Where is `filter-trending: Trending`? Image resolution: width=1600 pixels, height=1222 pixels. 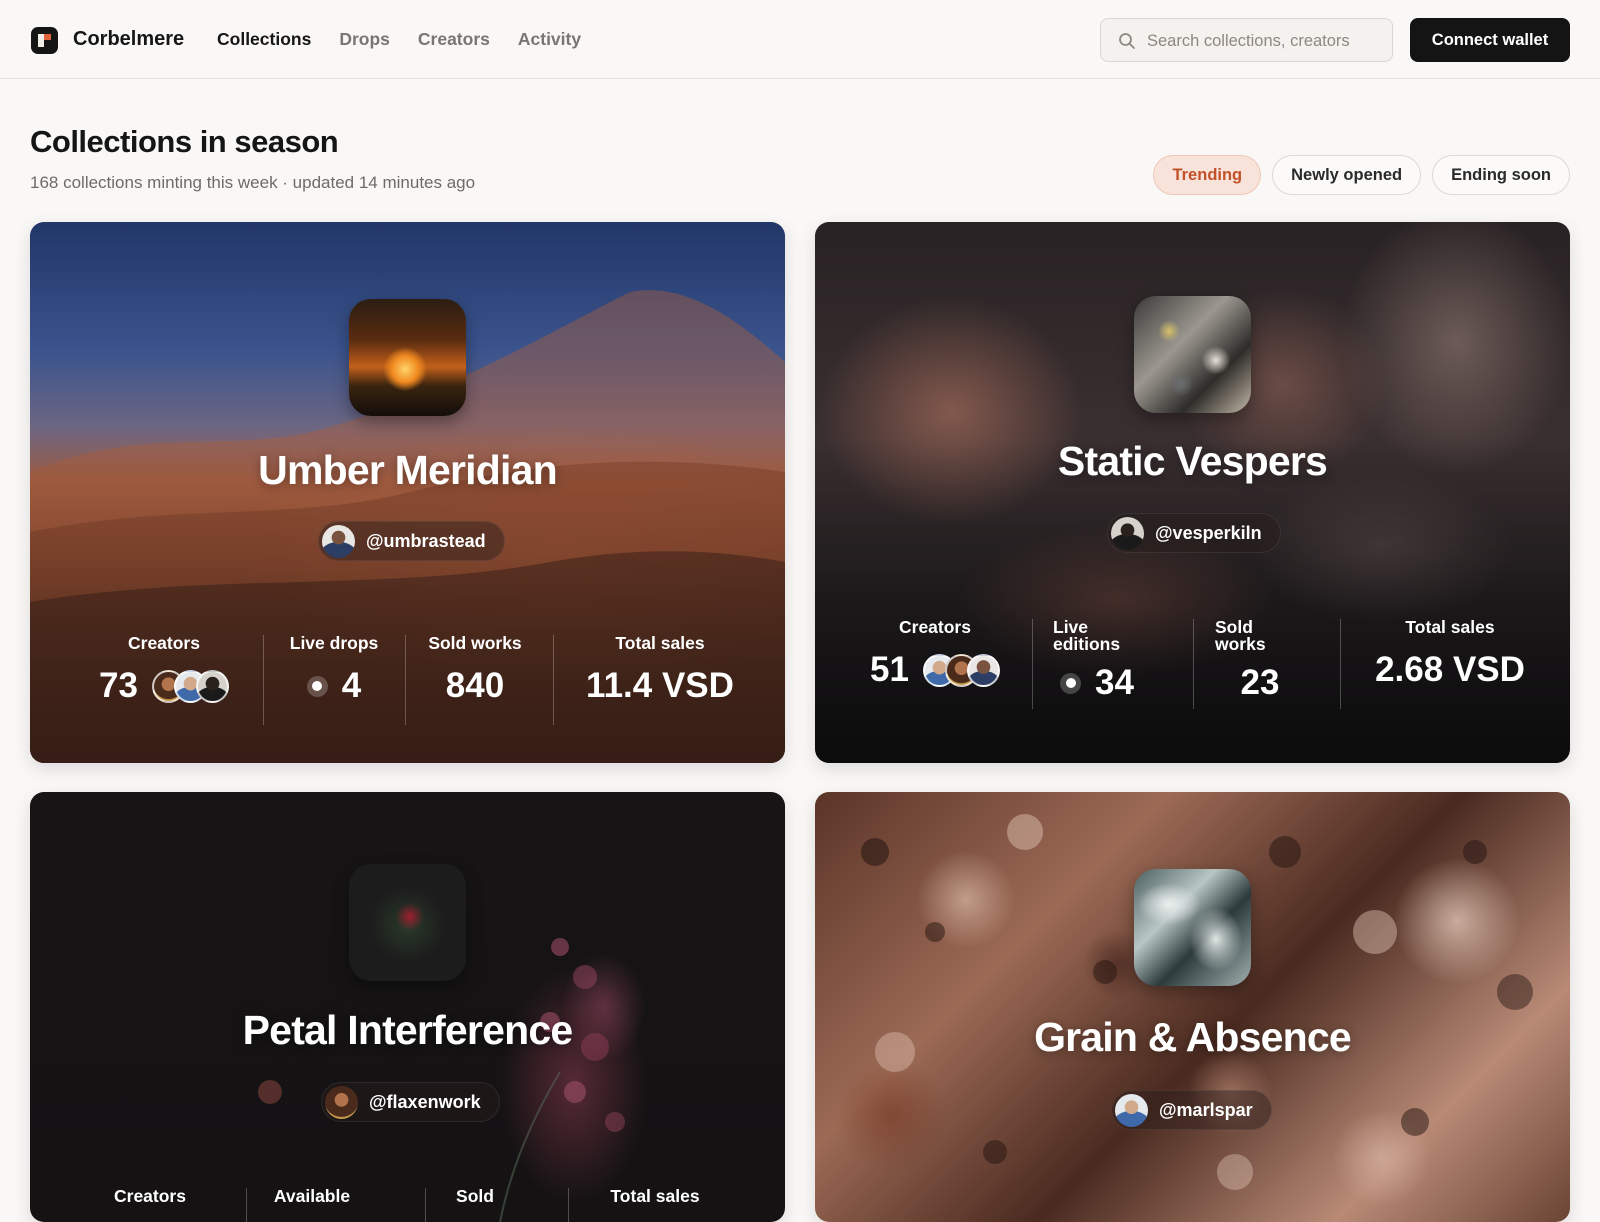
filter-trending: Trending is located at coordinates (1207, 175).